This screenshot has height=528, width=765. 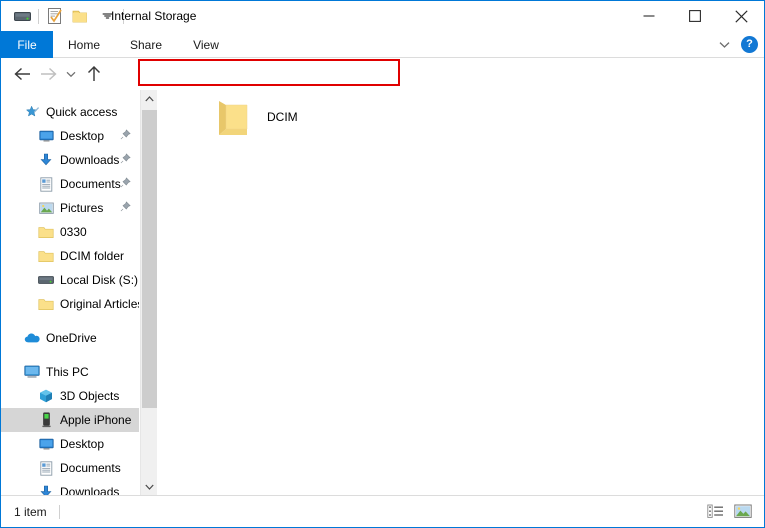 I want to click on star-pin-icon, so click(x=32, y=112).